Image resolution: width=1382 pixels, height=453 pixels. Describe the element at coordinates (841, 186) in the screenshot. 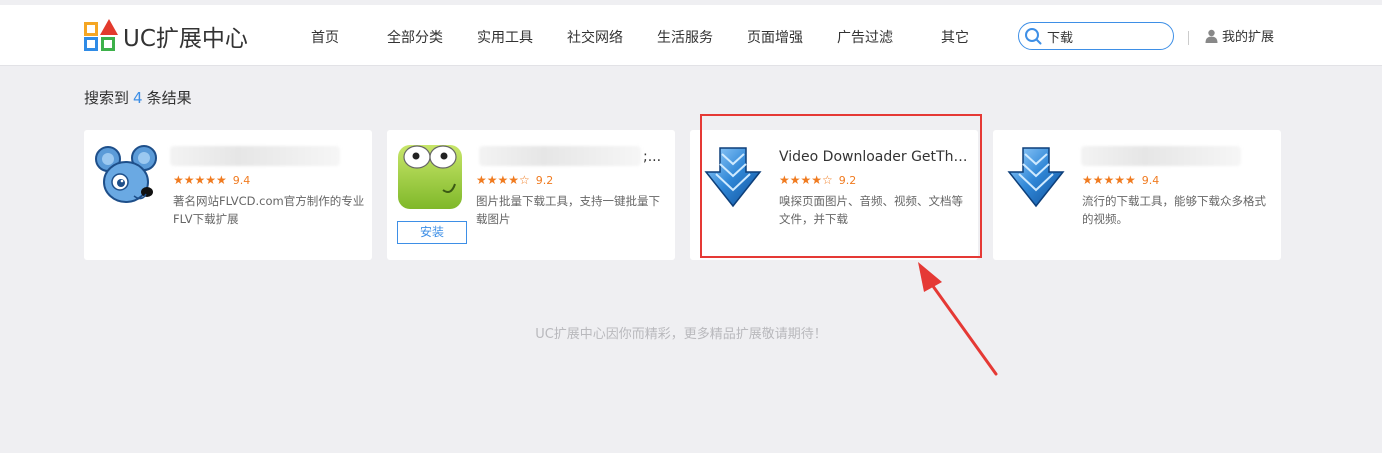

I see `highlight-box` at that location.